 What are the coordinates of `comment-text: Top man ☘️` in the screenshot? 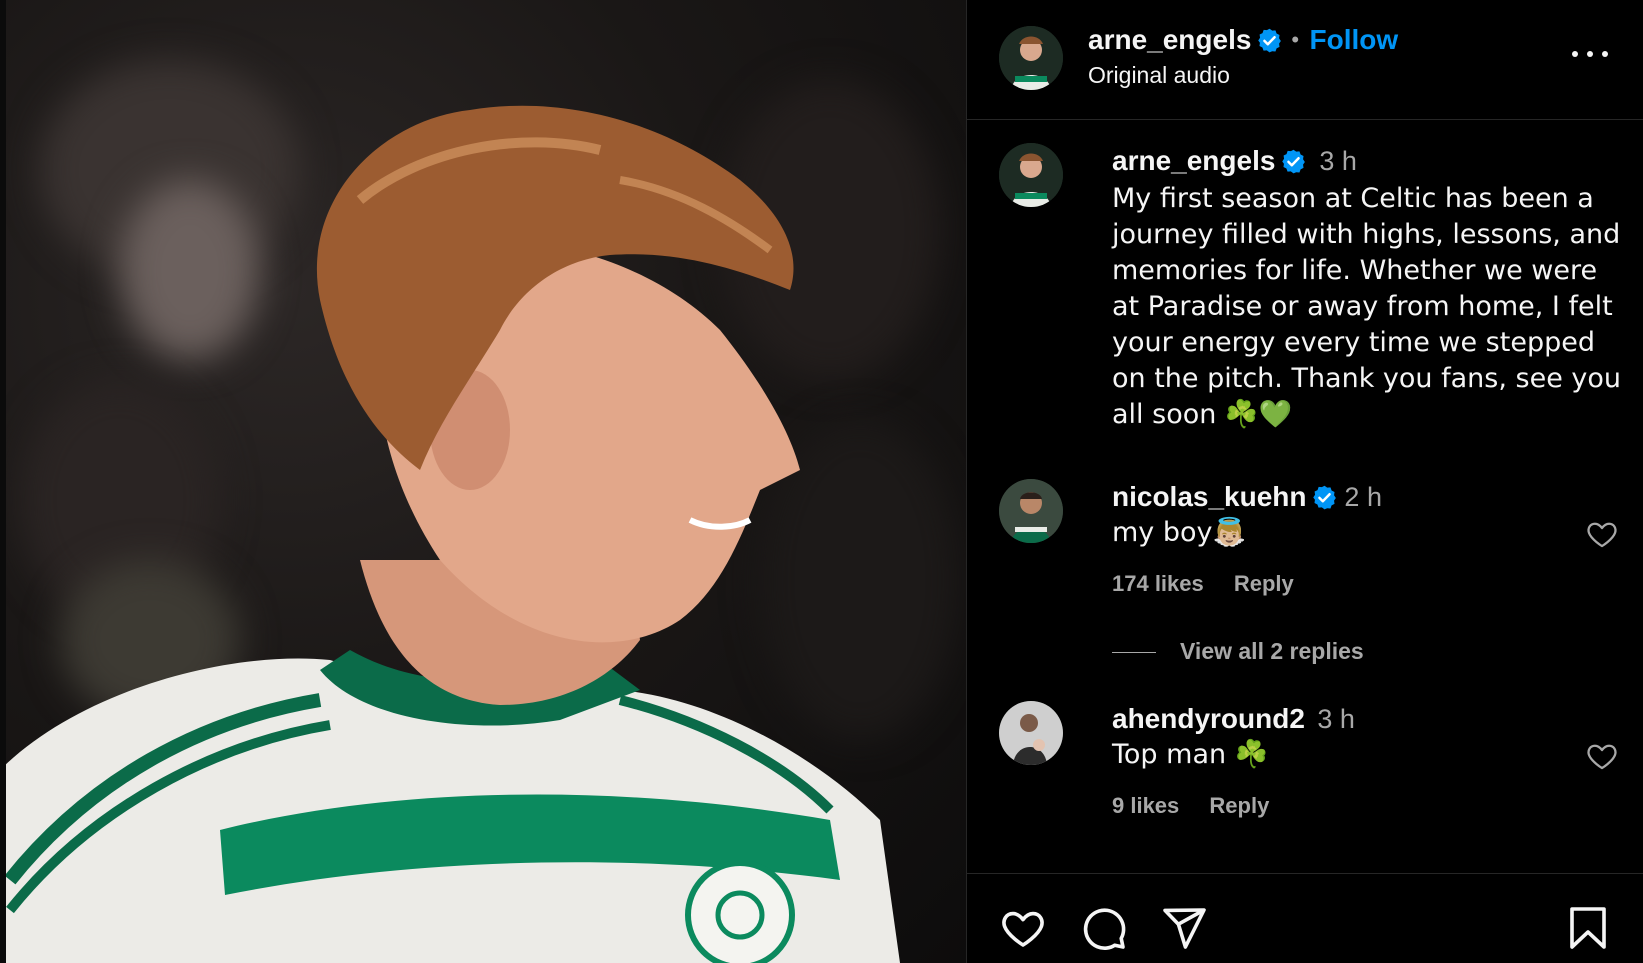 It's located at (1190, 754).